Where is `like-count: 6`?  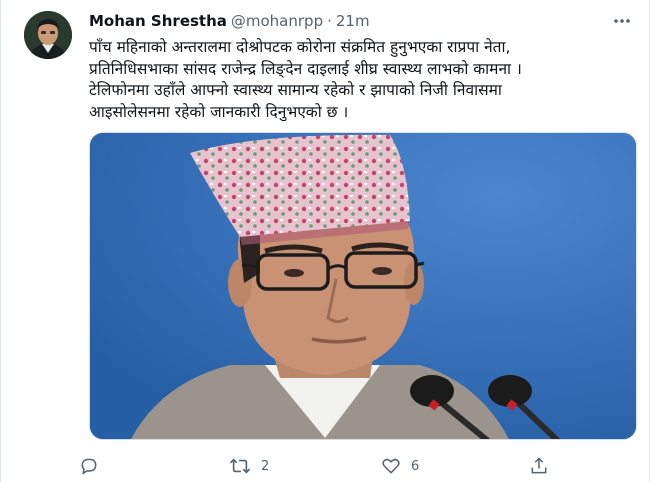 like-count: 6 is located at coordinates (415, 466).